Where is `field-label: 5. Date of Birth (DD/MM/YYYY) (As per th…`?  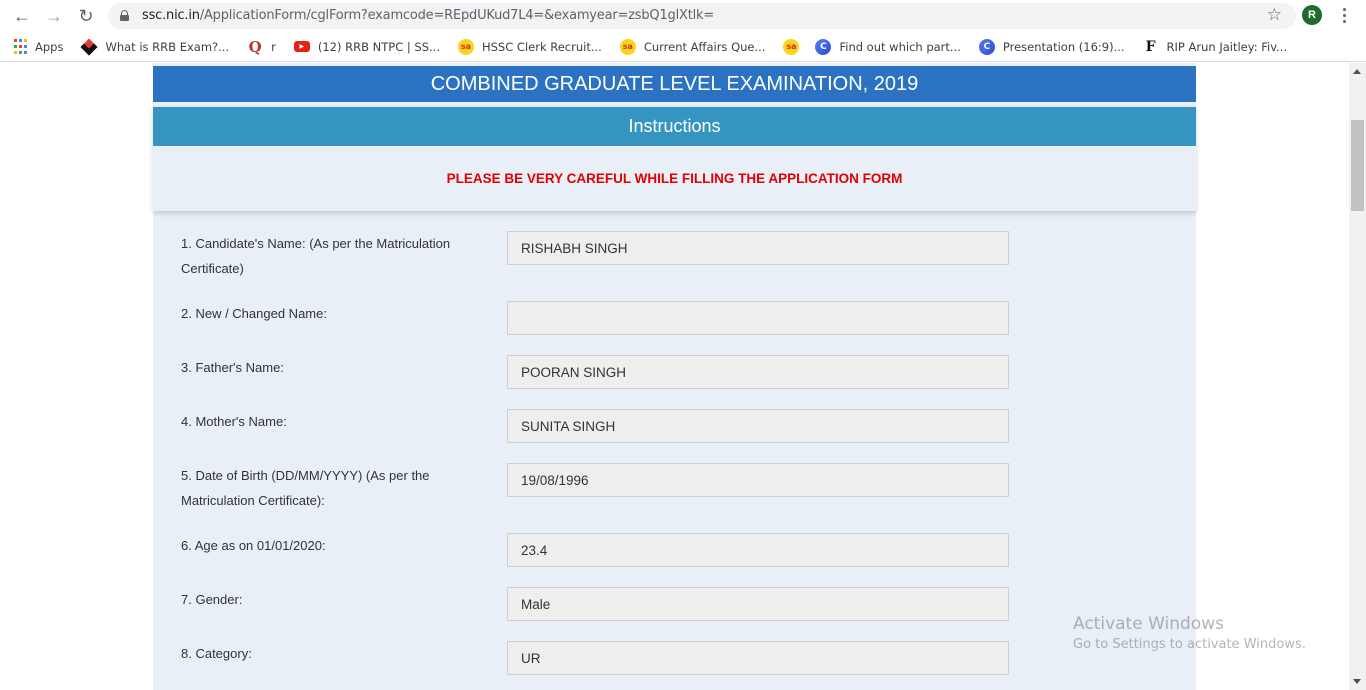
field-label: 5. Date of Birth (DD/MM/YYYY) (As per th… is located at coordinates (305, 488).